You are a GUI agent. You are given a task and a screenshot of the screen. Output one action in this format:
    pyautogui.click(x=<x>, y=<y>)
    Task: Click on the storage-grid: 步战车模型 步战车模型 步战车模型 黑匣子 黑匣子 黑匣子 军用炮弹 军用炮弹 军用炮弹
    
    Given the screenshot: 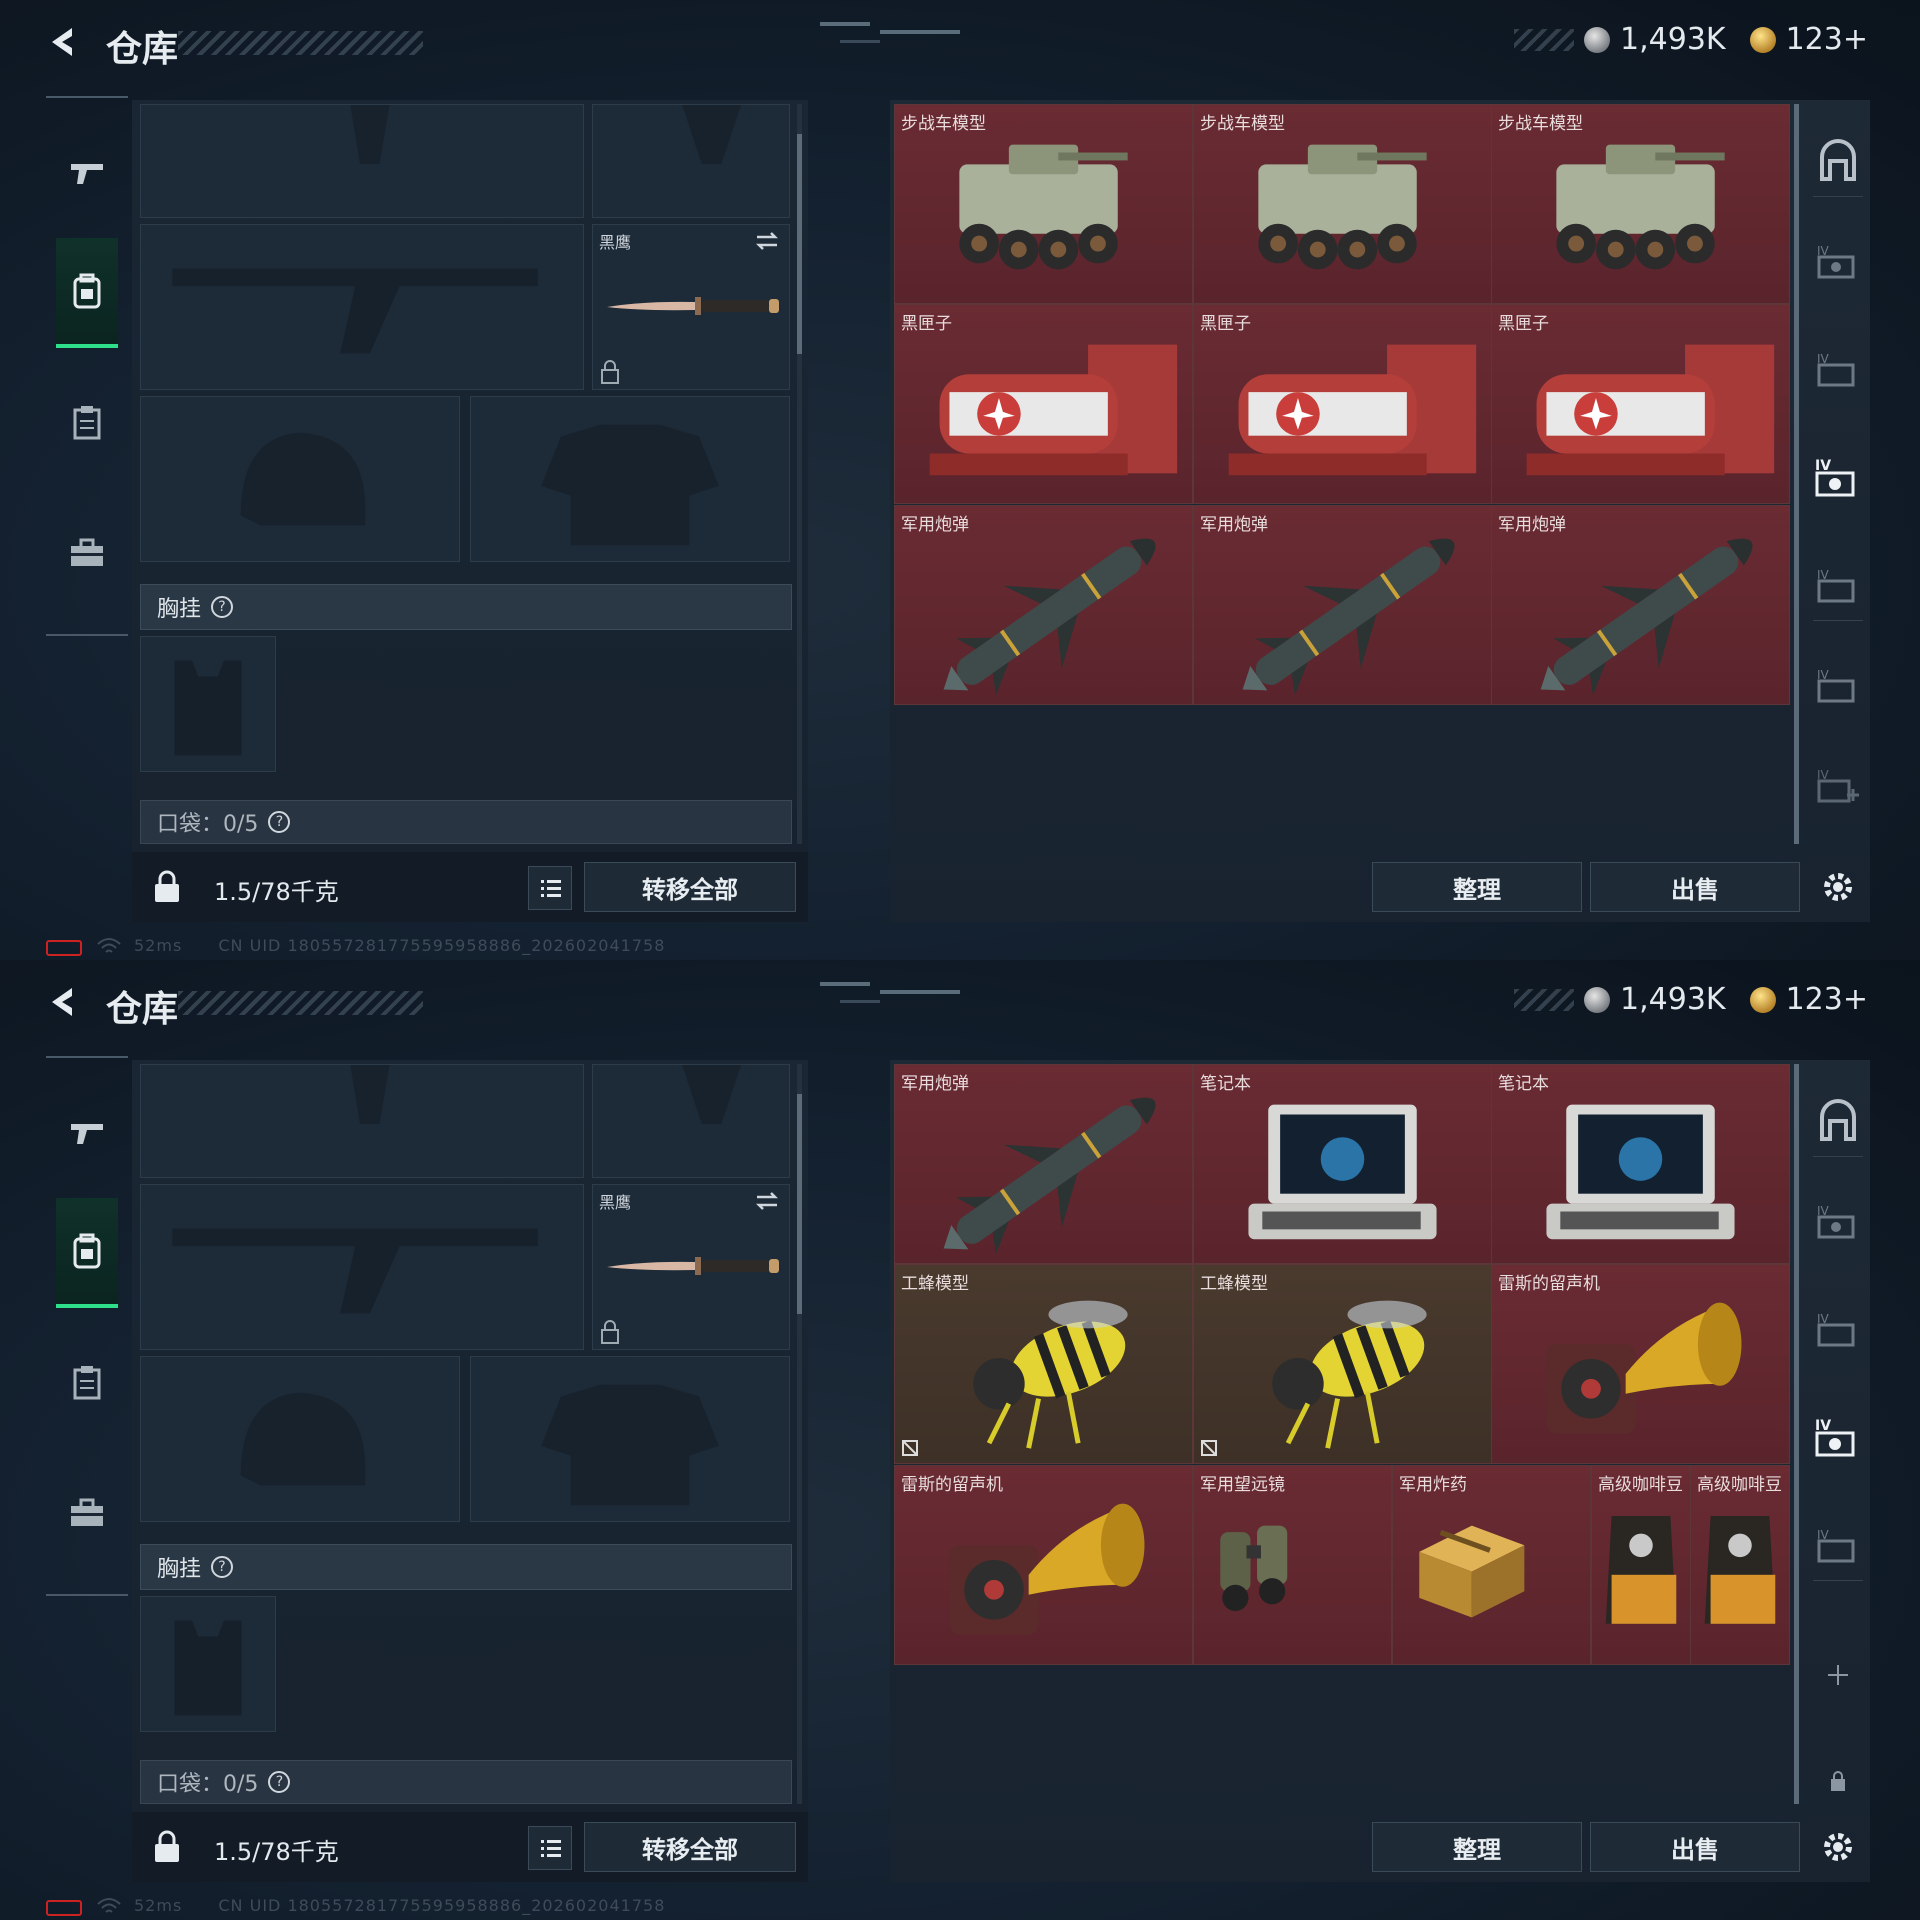 What is the action you would take?
    pyautogui.click(x=1342, y=404)
    